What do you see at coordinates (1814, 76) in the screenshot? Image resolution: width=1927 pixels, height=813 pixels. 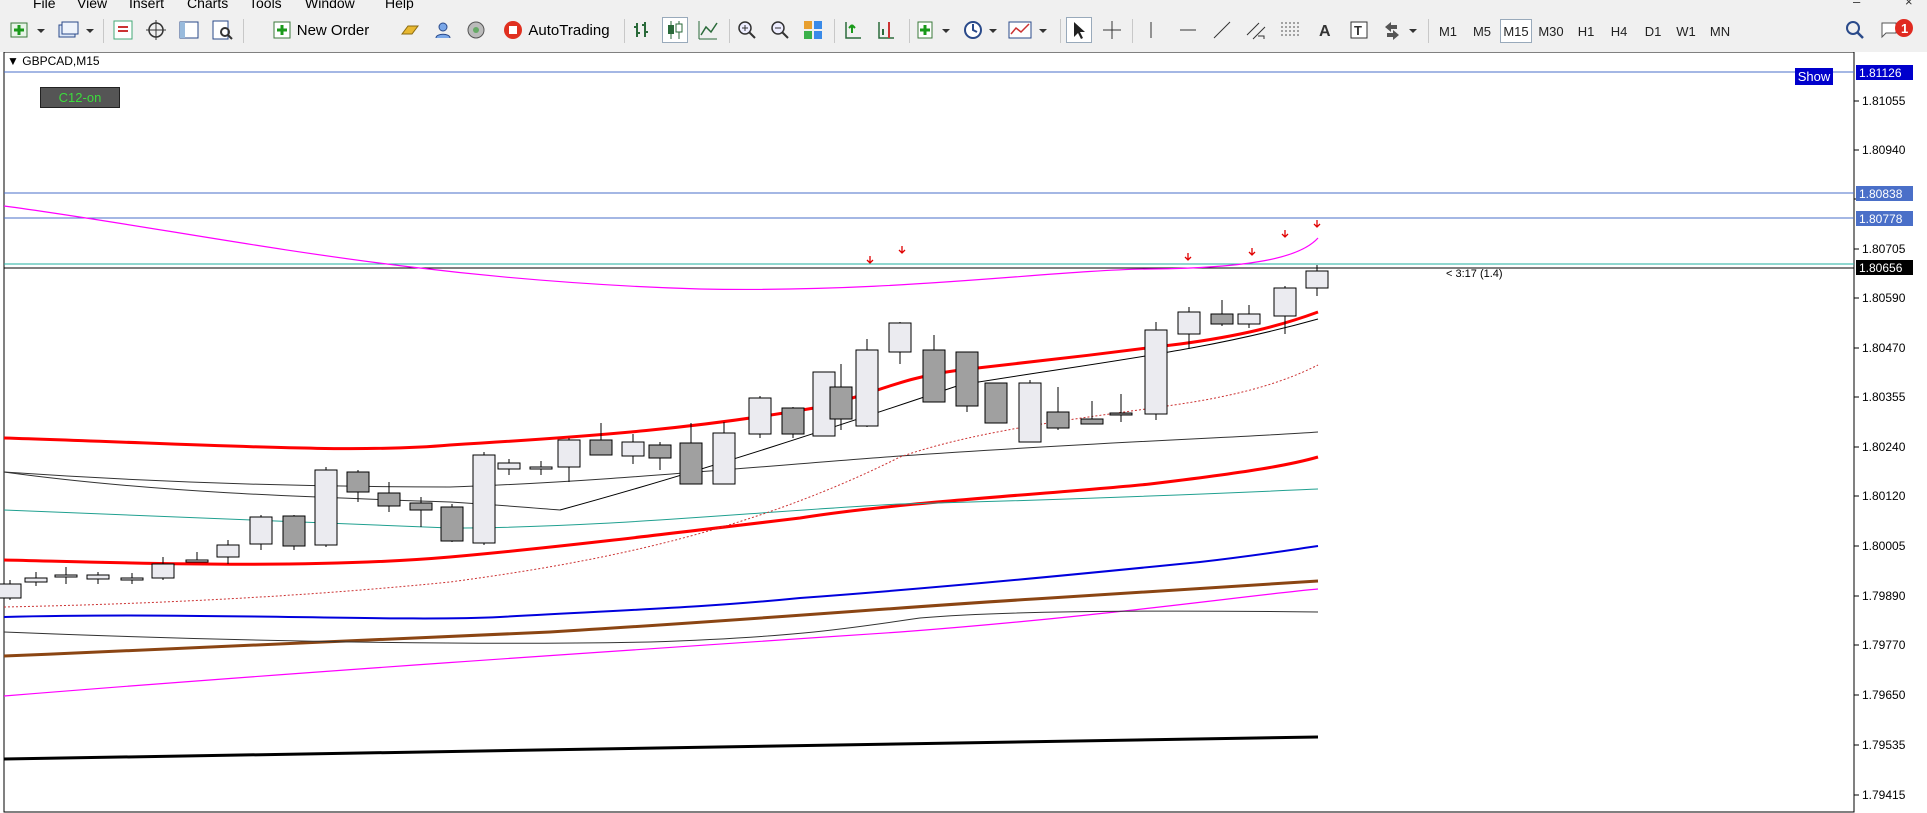 I see `show-button: Show` at bounding box center [1814, 76].